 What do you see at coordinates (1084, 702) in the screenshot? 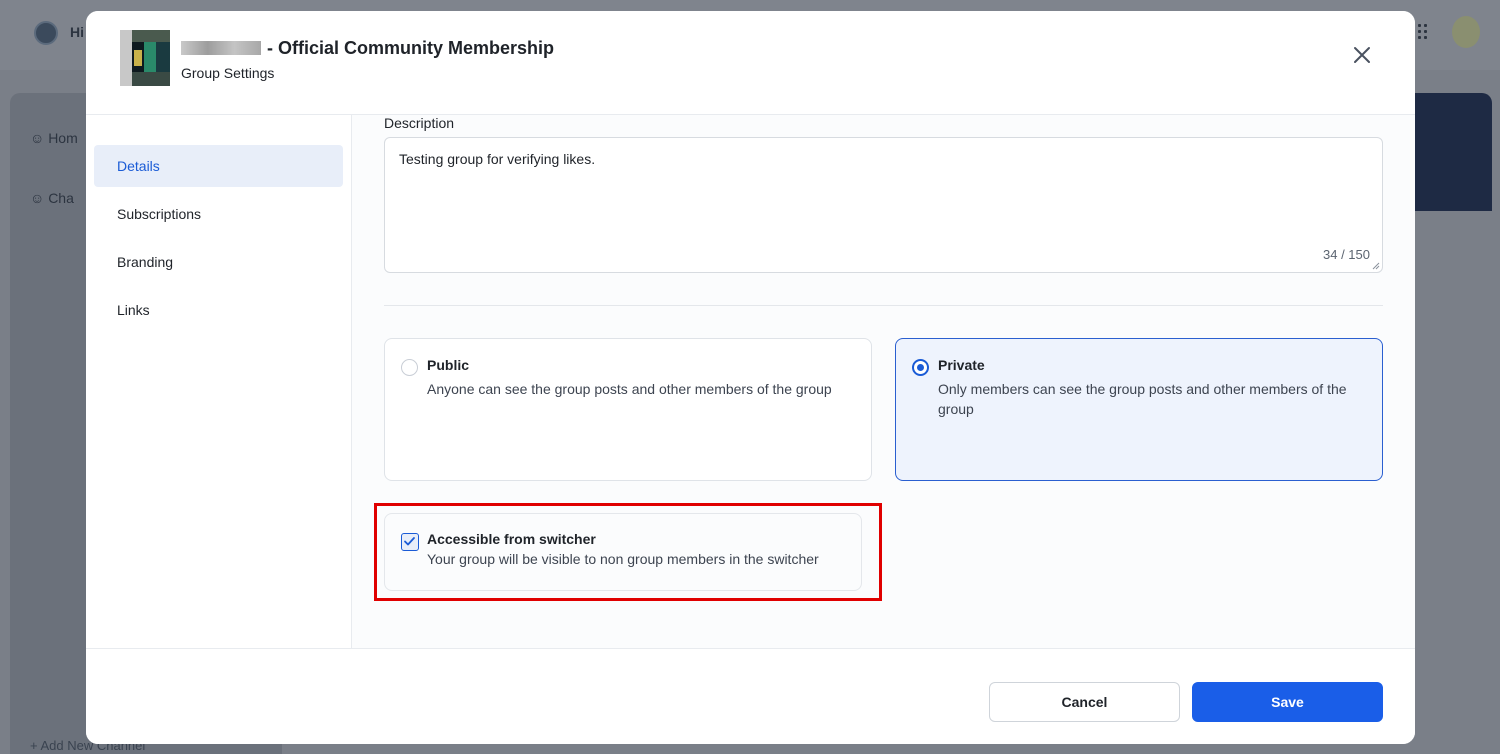
I see `cancel-button: Cancel` at bounding box center [1084, 702].